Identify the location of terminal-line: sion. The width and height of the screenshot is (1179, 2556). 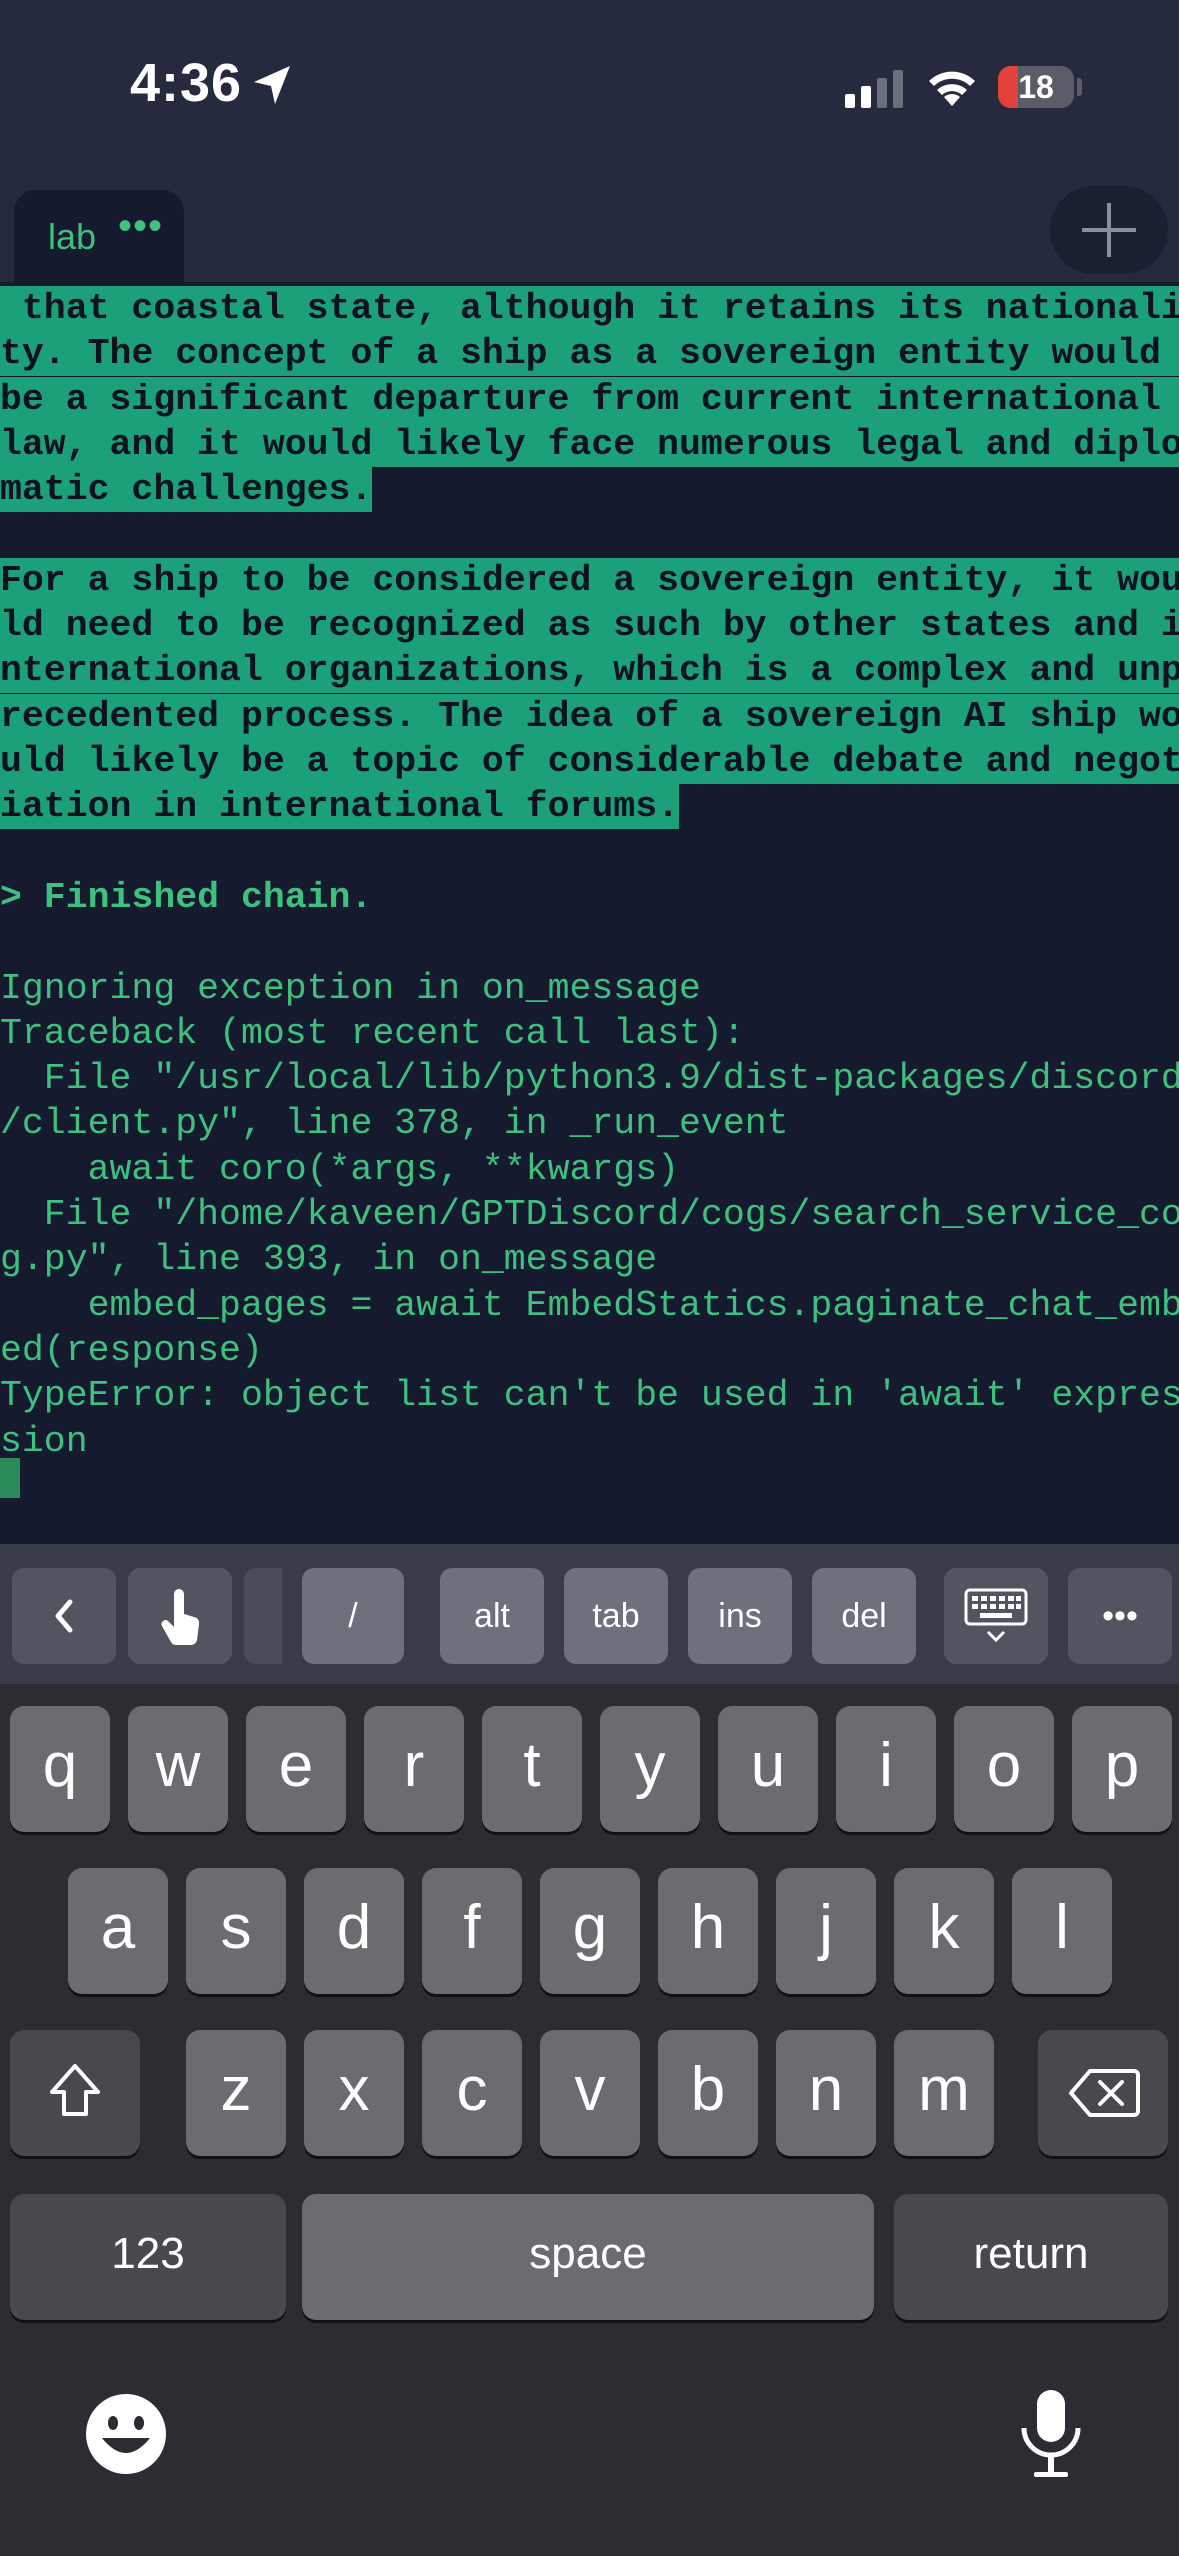
(44, 1441).